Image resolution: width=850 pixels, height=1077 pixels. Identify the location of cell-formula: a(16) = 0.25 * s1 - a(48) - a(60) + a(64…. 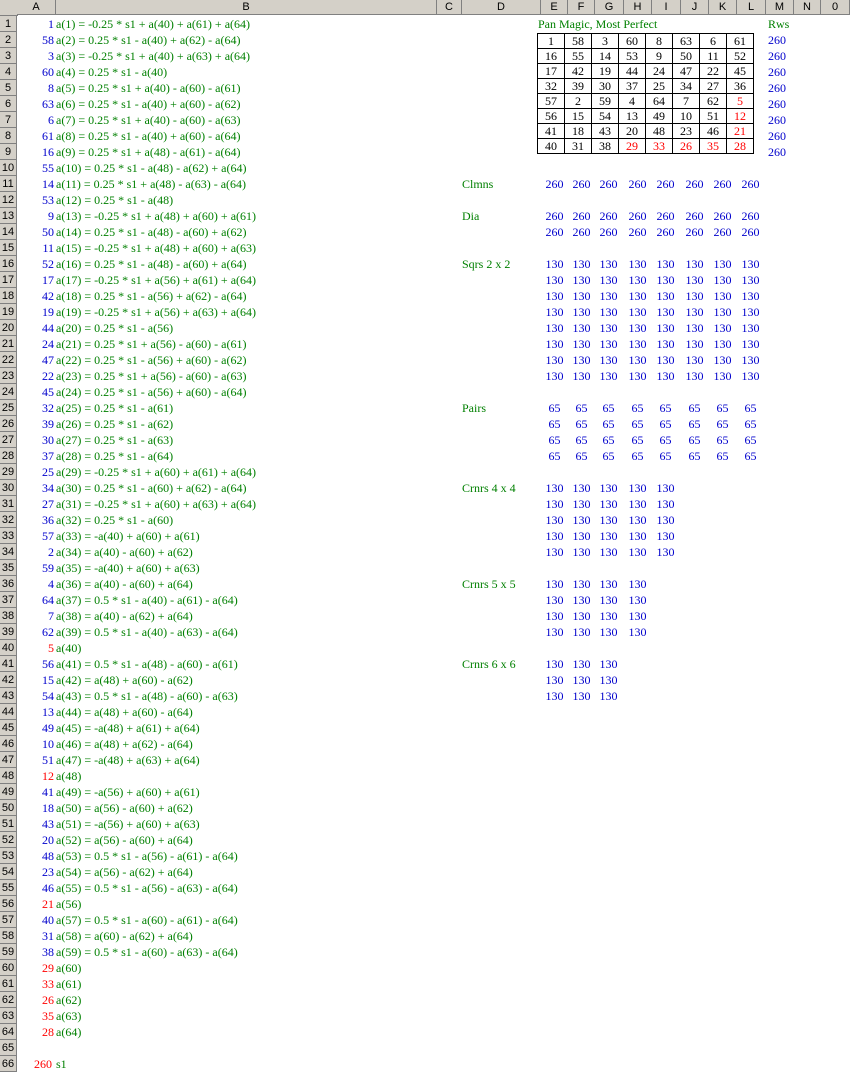
(151, 264).